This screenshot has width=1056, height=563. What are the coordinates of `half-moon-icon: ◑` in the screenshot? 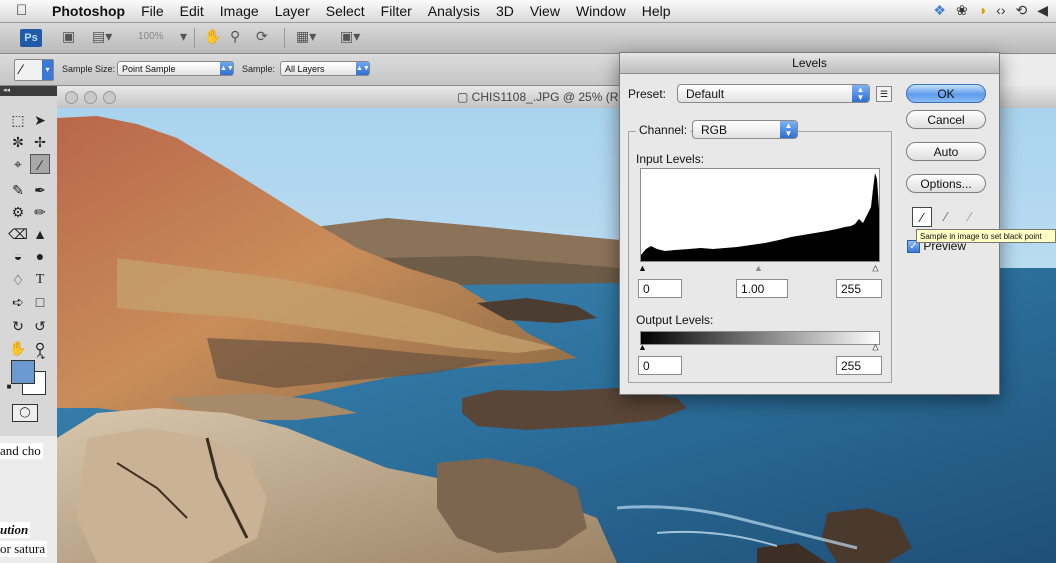 It's located at (982, 10).